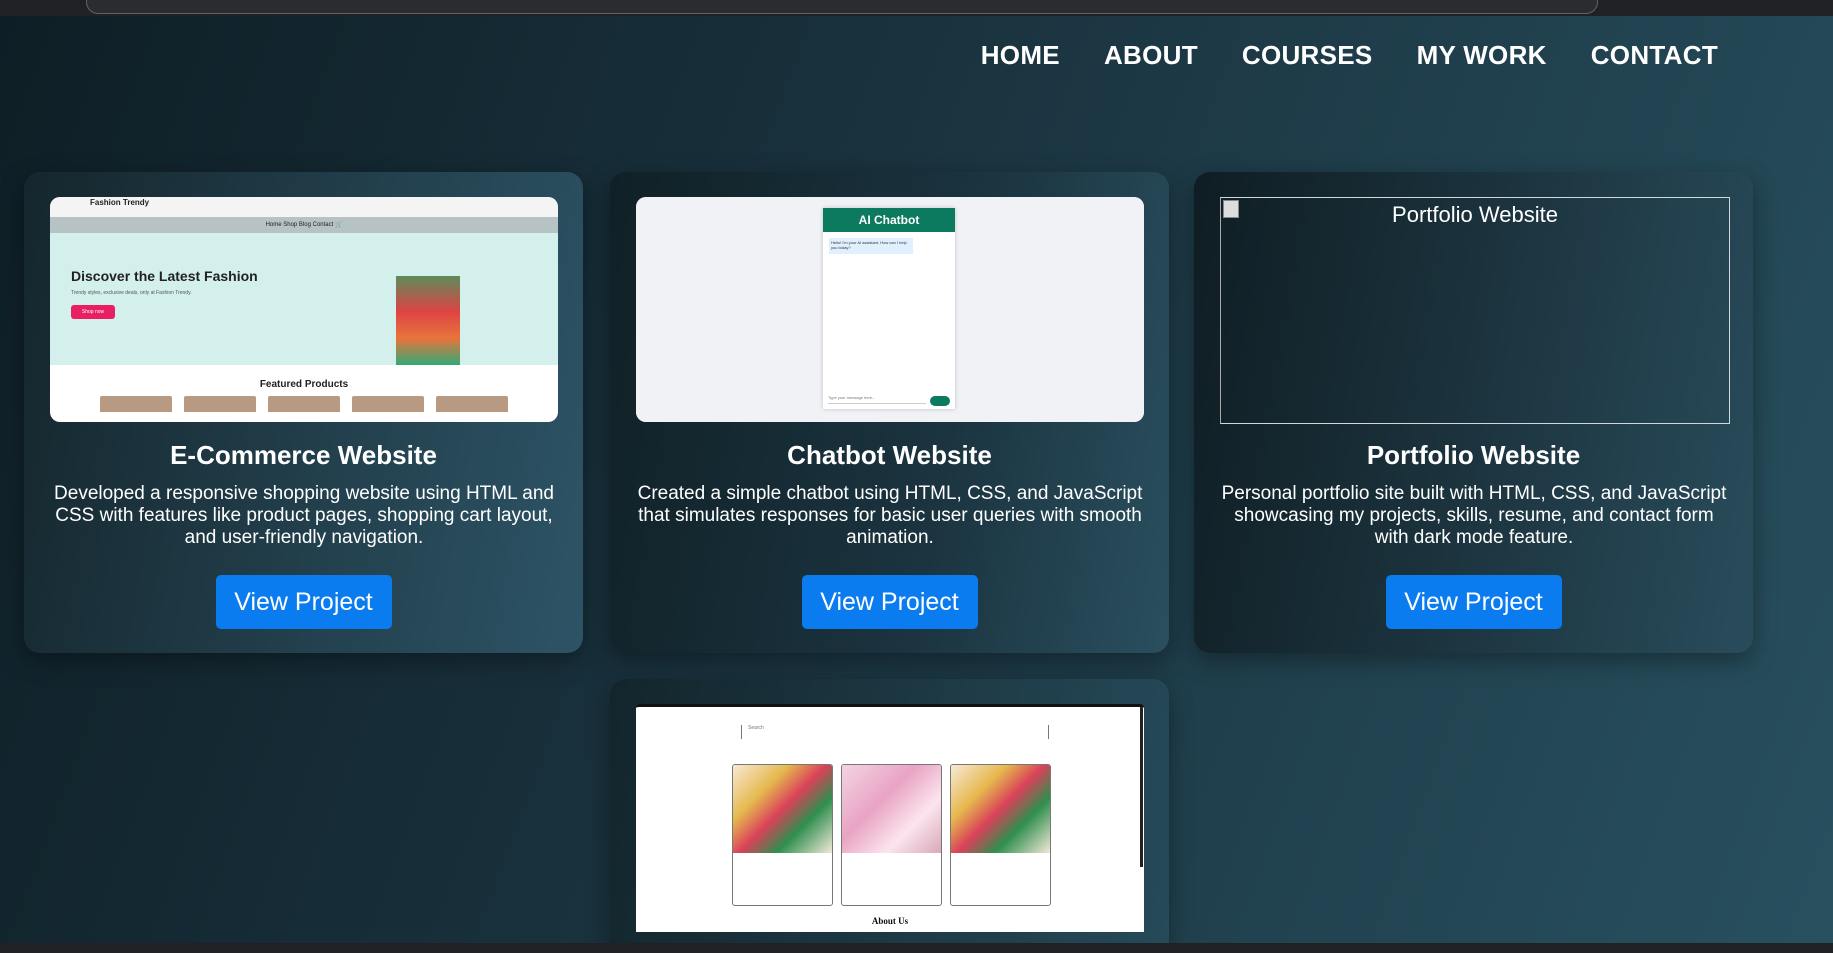 The height and width of the screenshot is (953, 1833). Describe the element at coordinates (1473, 455) in the screenshot. I see `project-title: Portfolio Website` at that location.